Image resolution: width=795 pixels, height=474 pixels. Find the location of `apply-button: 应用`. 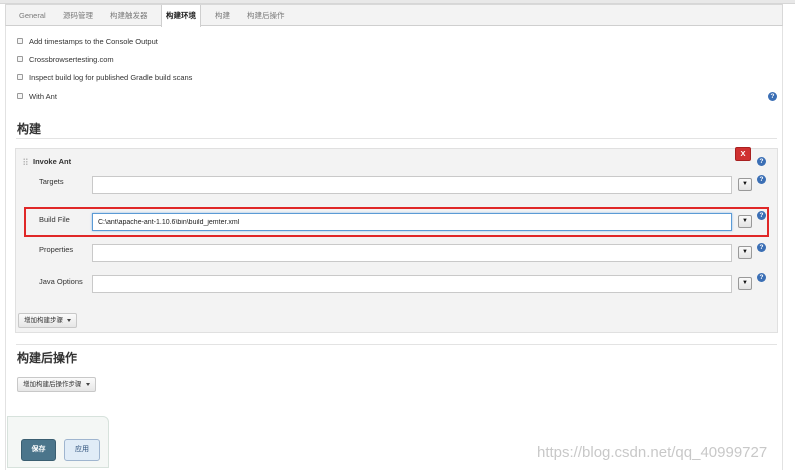

apply-button: 应用 is located at coordinates (82, 450).